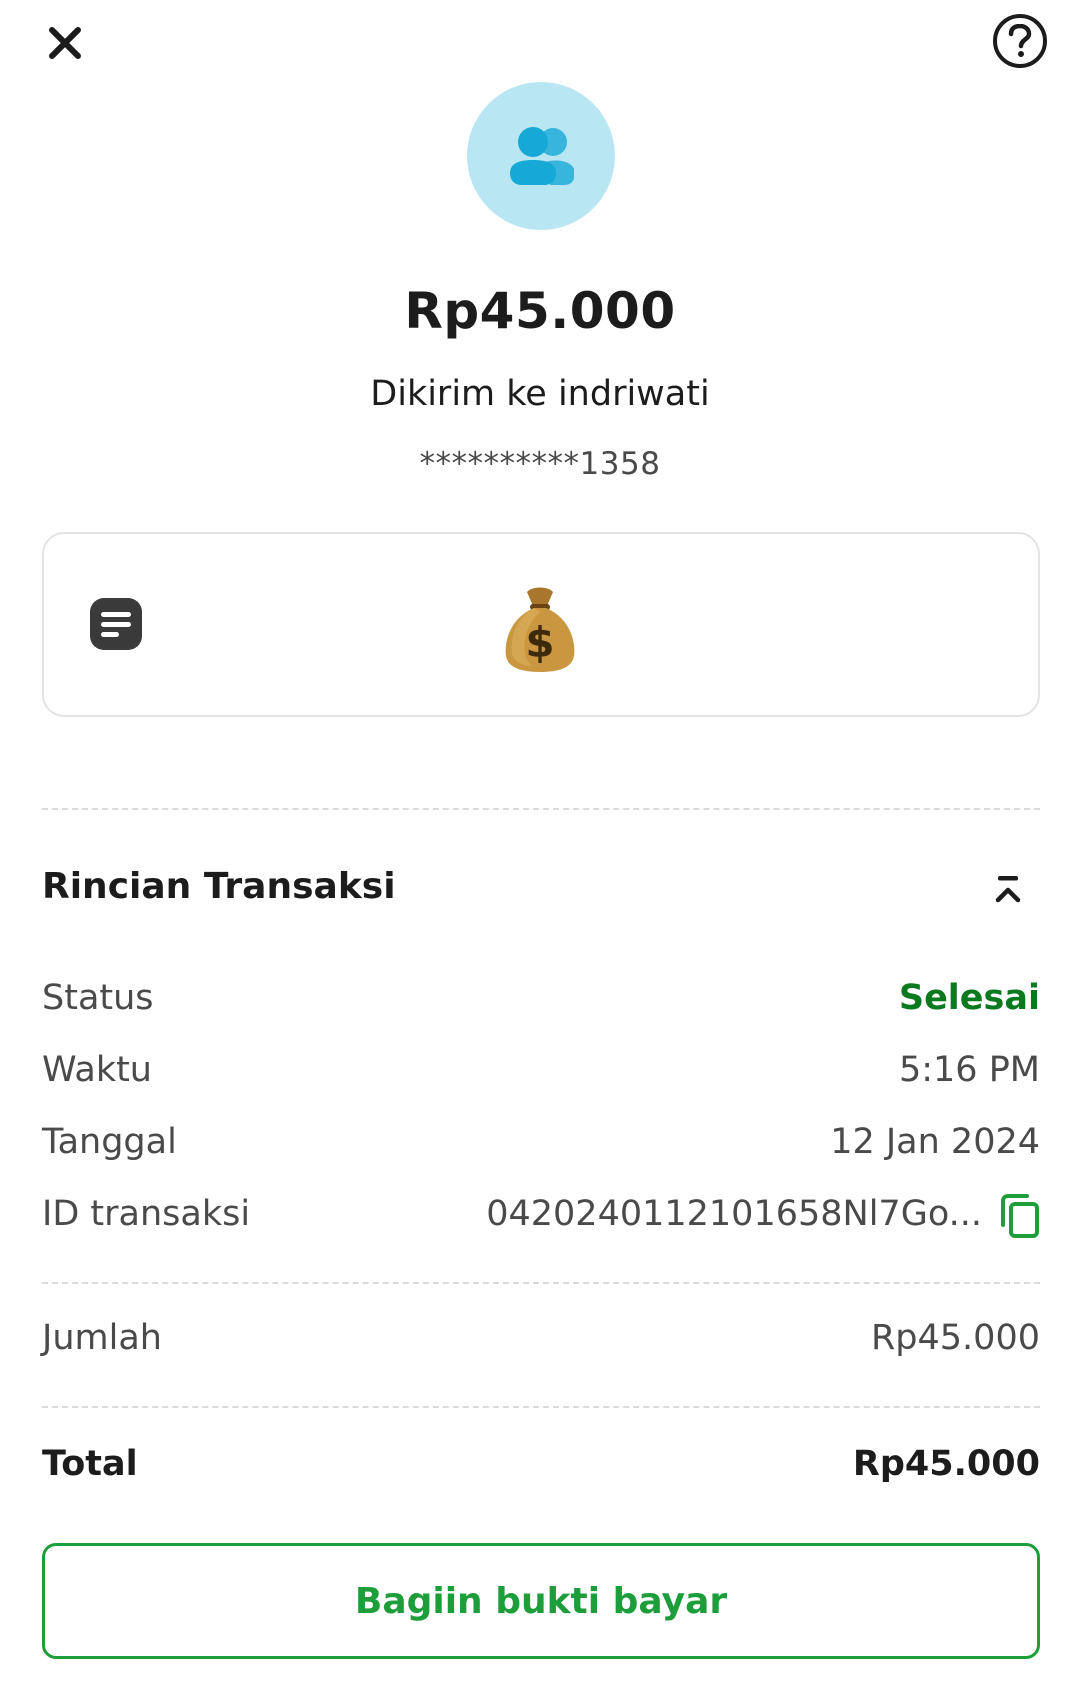 This screenshot has width=1080, height=1690. Describe the element at coordinates (969, 1070) in the screenshot. I see `time-value: 5:16 PM` at that location.